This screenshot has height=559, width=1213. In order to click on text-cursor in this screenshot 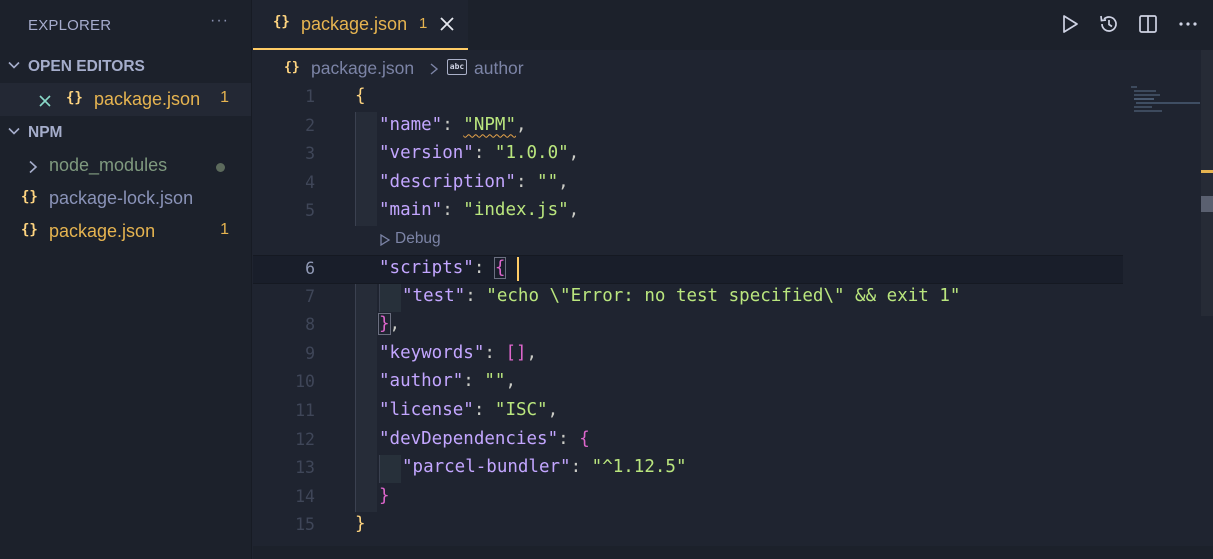, I will do `click(518, 269)`.